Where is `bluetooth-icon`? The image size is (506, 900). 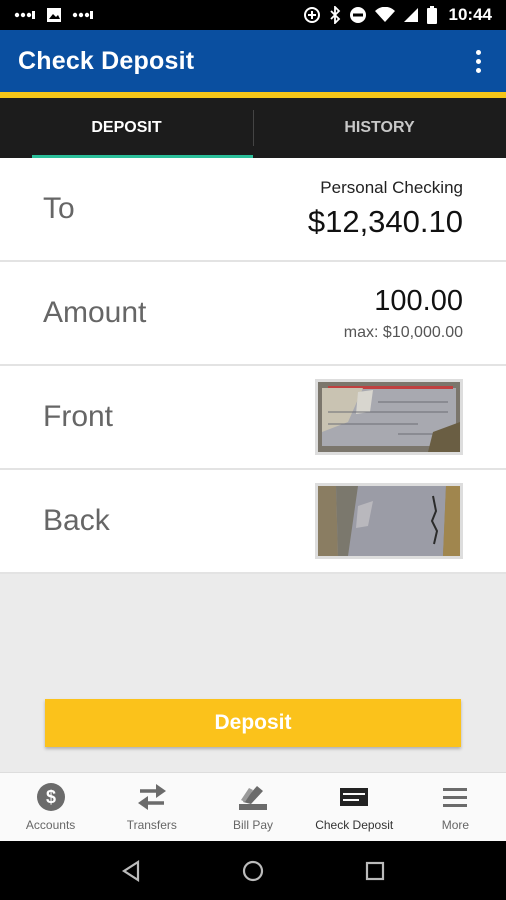 bluetooth-icon is located at coordinates (334, 15).